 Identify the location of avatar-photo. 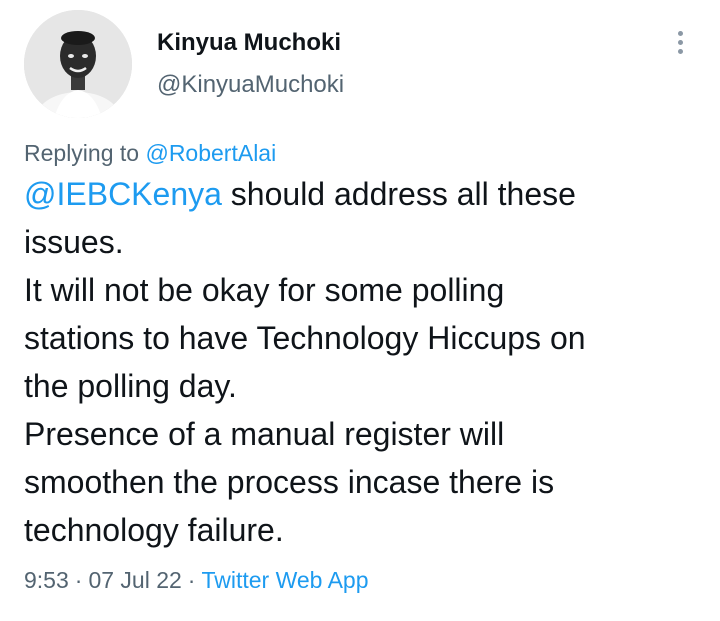
(78, 64).